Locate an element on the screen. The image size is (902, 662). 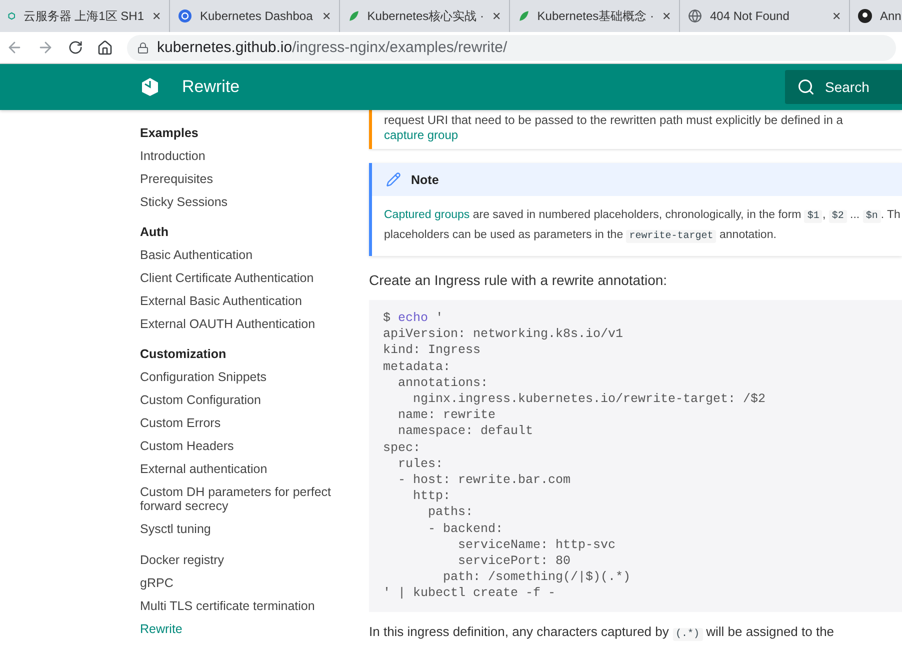
browser-tab: Ann is located at coordinates (876, 16).